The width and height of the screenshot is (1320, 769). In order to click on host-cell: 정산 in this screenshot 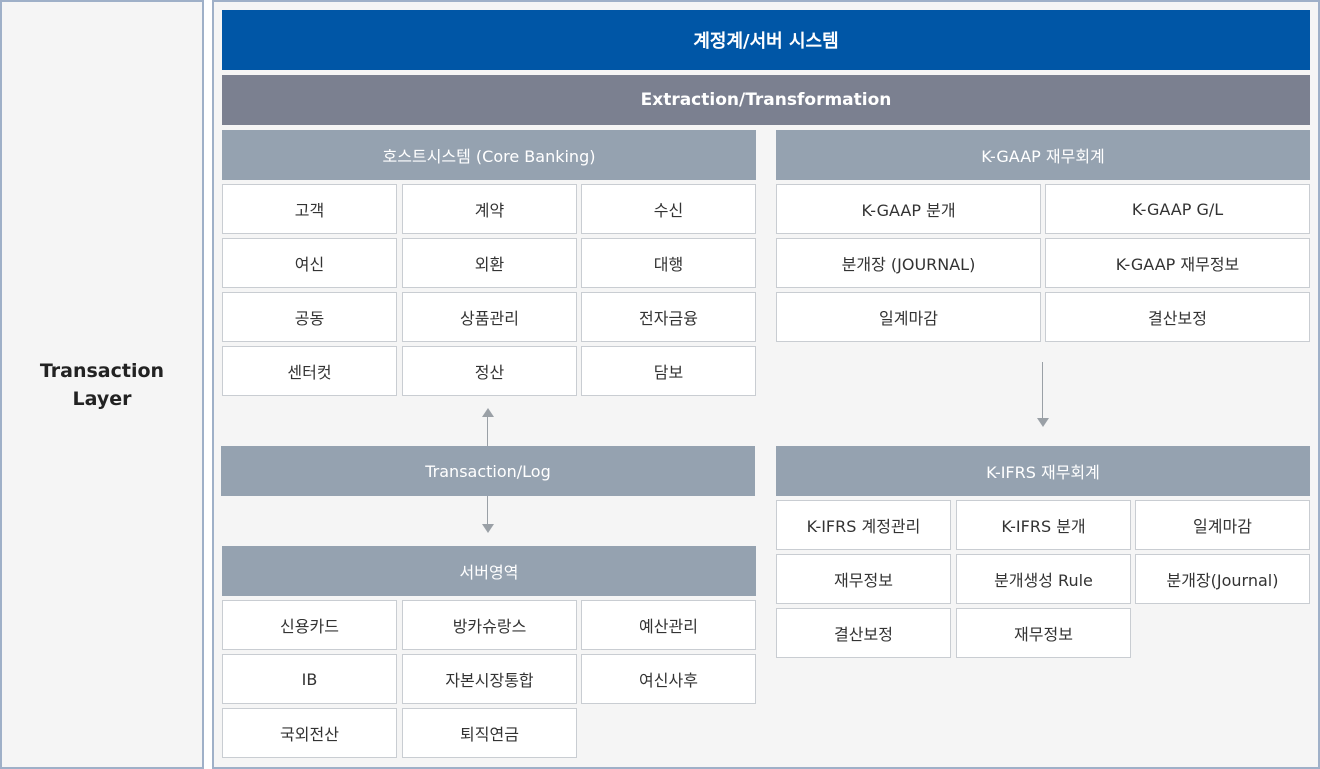, I will do `click(489, 371)`.